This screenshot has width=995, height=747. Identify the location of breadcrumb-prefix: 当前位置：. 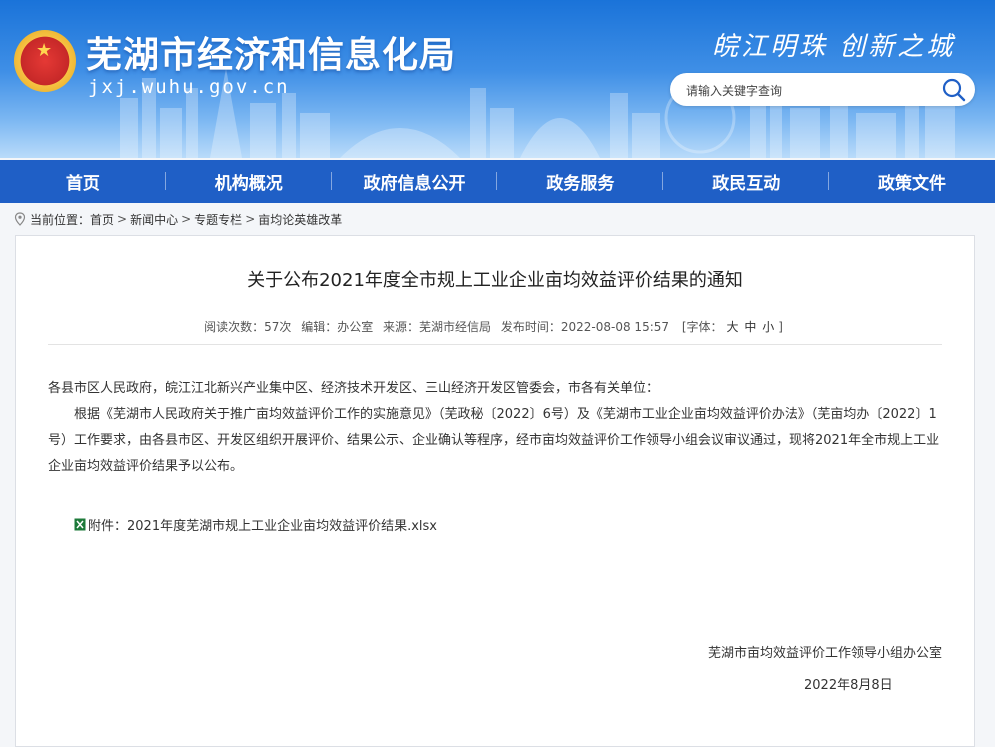
(60, 219).